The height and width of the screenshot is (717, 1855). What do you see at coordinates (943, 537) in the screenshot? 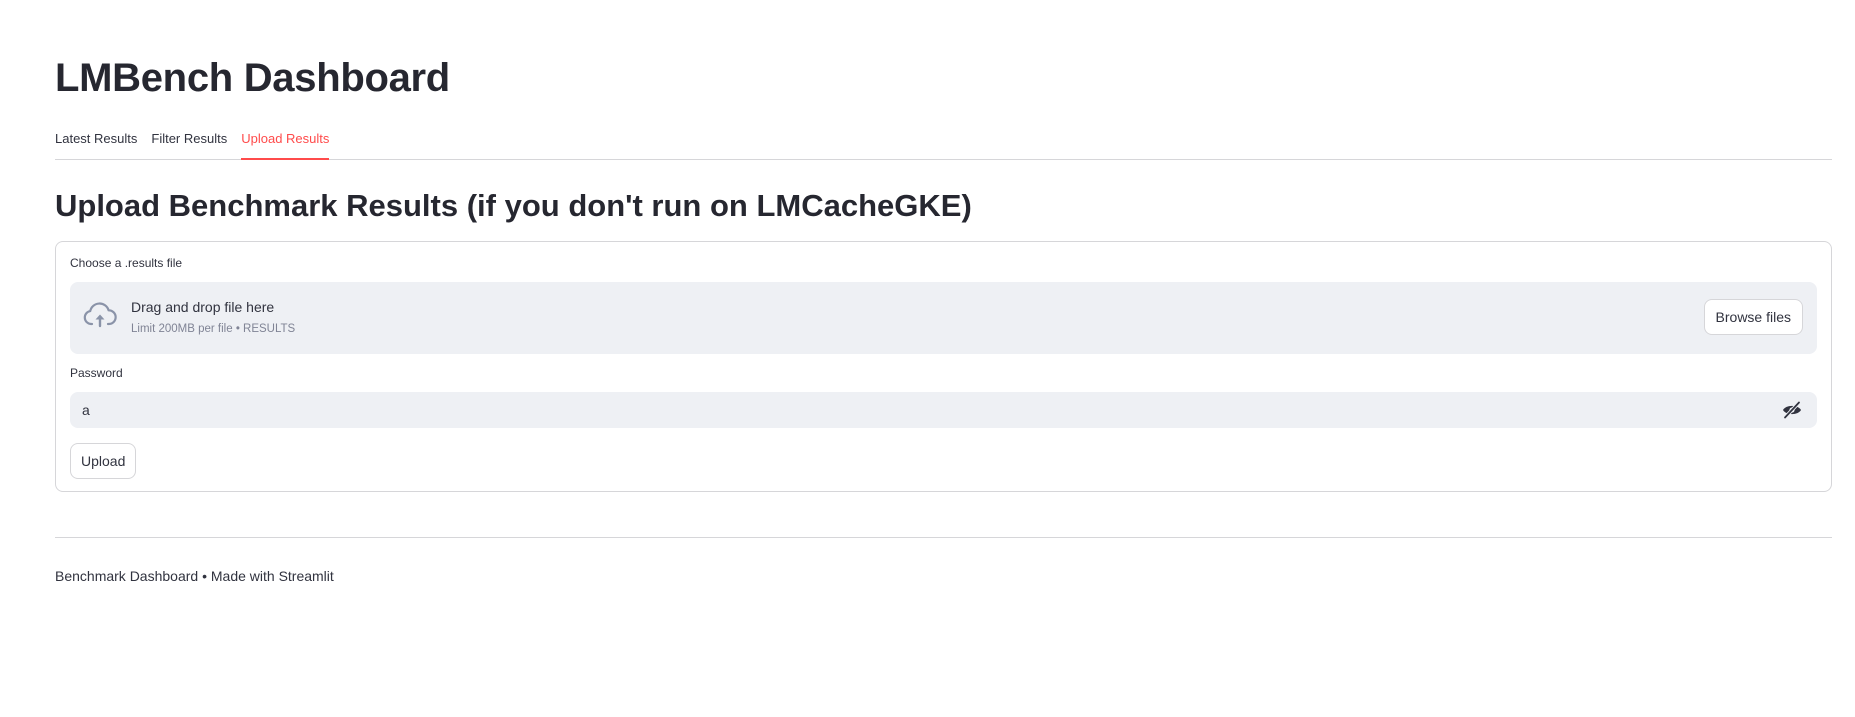
I see `footer-divider` at bounding box center [943, 537].